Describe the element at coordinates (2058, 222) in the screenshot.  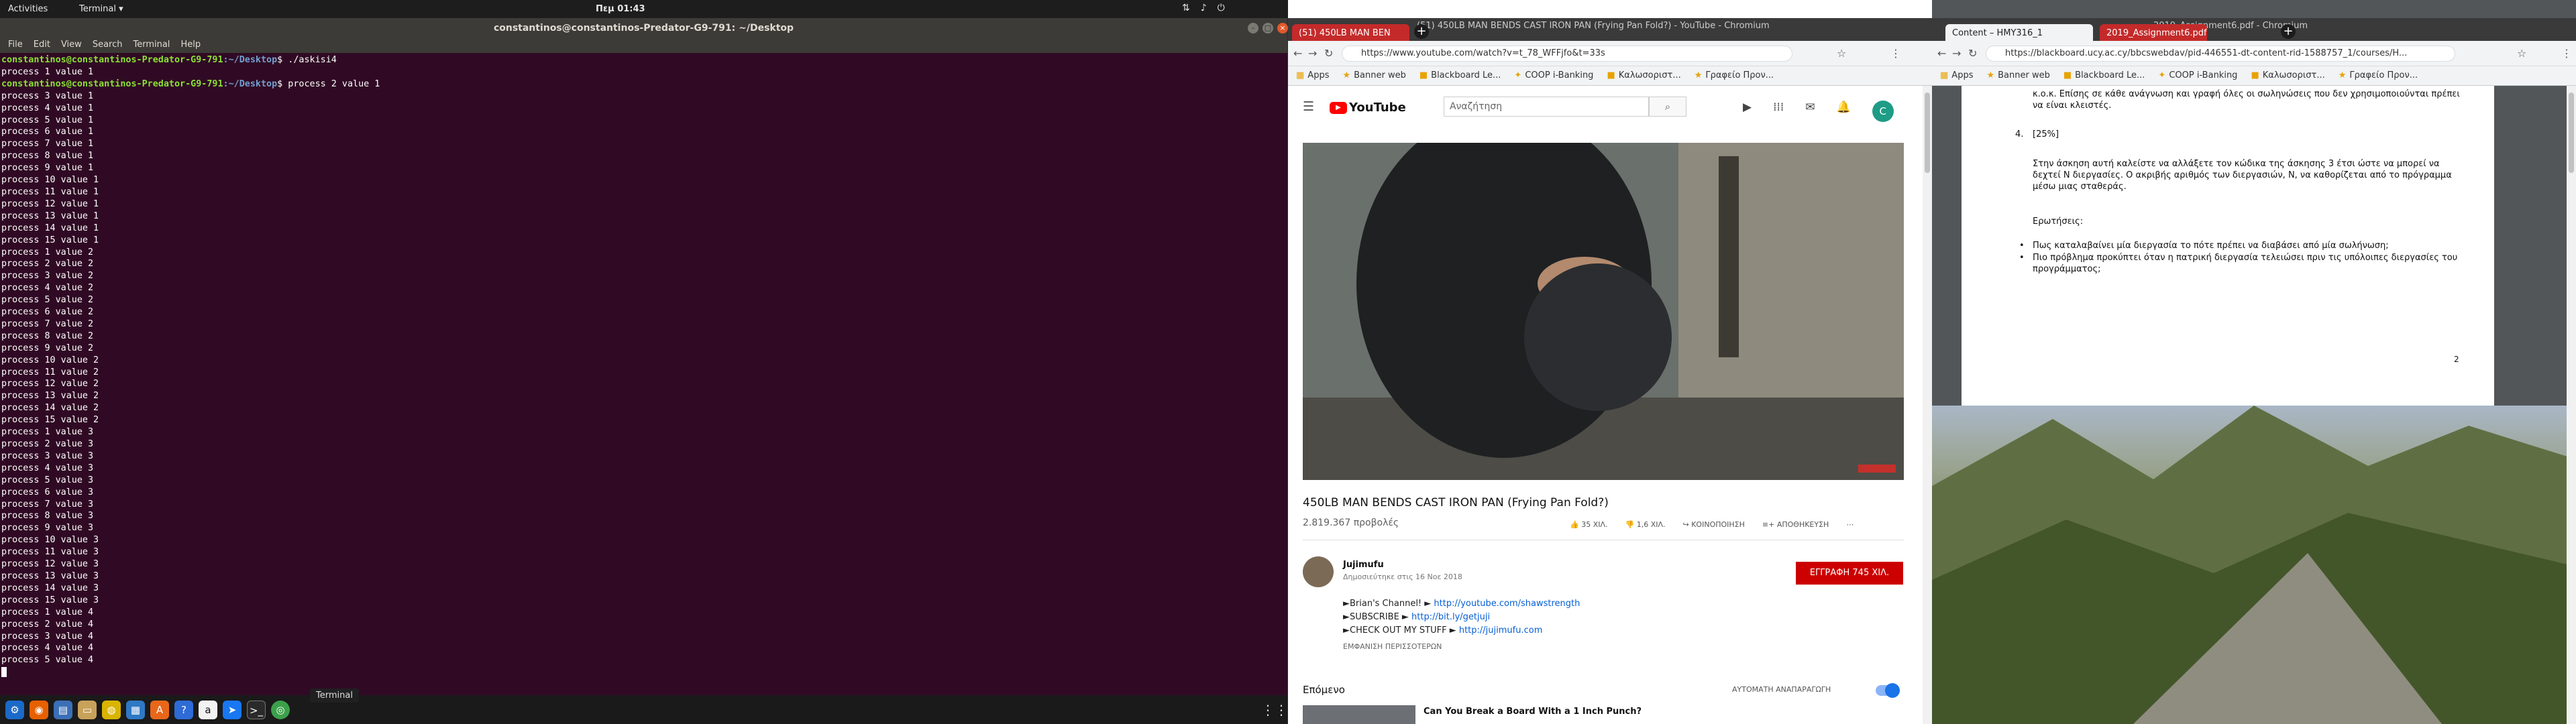
I see `pdf-questions-heading: Ερωτήσεις:` at that location.